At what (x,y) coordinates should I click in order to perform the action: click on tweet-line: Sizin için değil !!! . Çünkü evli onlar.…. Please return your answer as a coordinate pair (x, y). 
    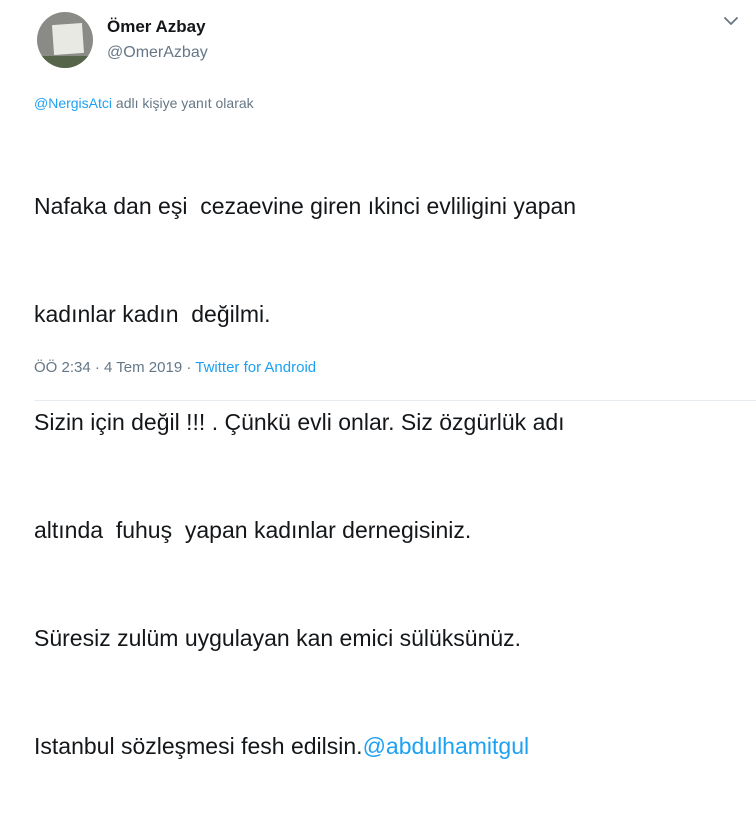
    Looking at the image, I should click on (299, 422).